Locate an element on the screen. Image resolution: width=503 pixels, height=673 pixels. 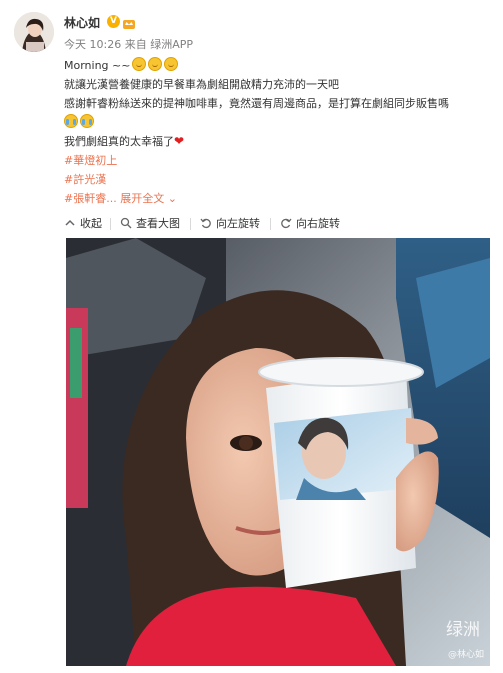
content-line-tag1: #華燈初上 is located at coordinates (279, 160).